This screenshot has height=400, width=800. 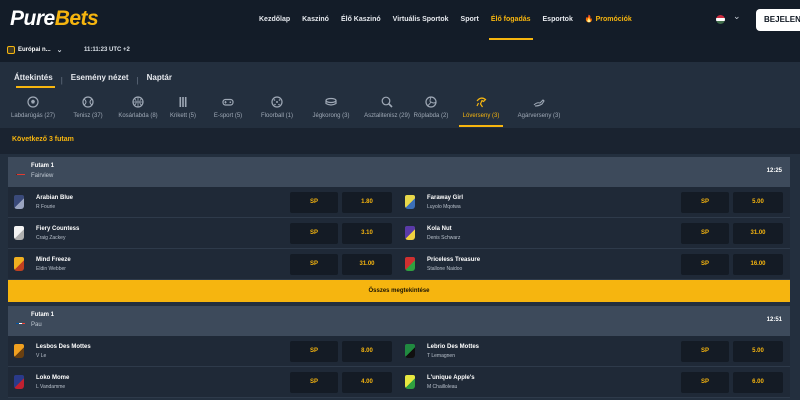 What do you see at coordinates (51, 387) in the screenshot?
I see `runner-jockey: L Vandamme` at bounding box center [51, 387].